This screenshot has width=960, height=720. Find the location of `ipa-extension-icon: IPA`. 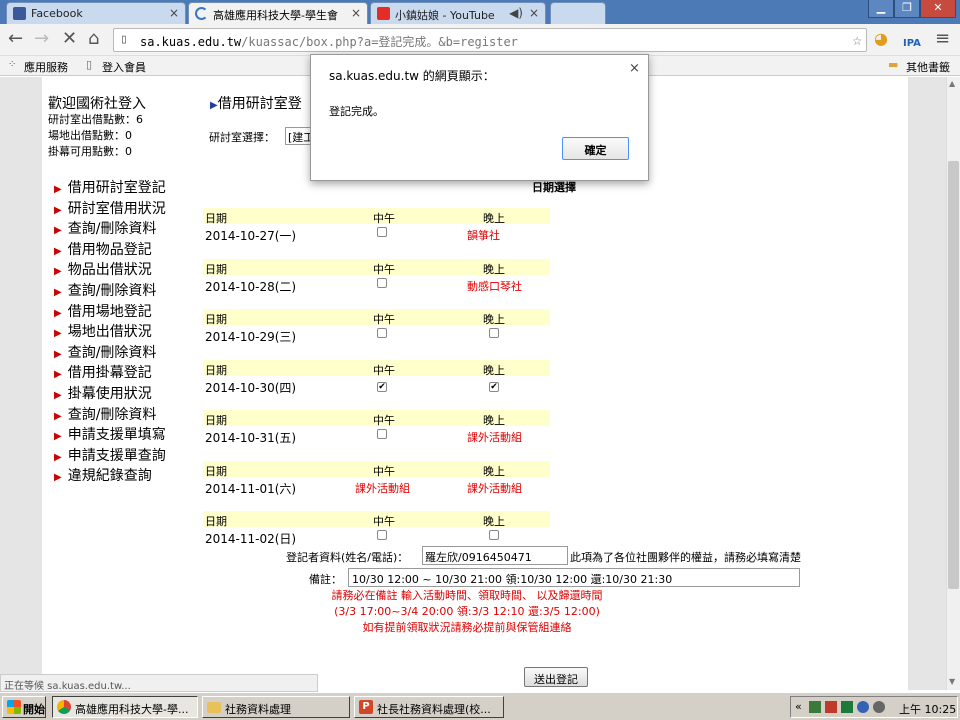

ipa-extension-icon: IPA is located at coordinates (912, 44).